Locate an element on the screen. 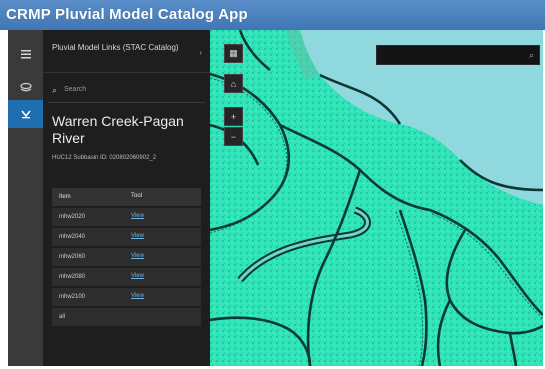  zoom-in-button: + is located at coordinates (233, 116).